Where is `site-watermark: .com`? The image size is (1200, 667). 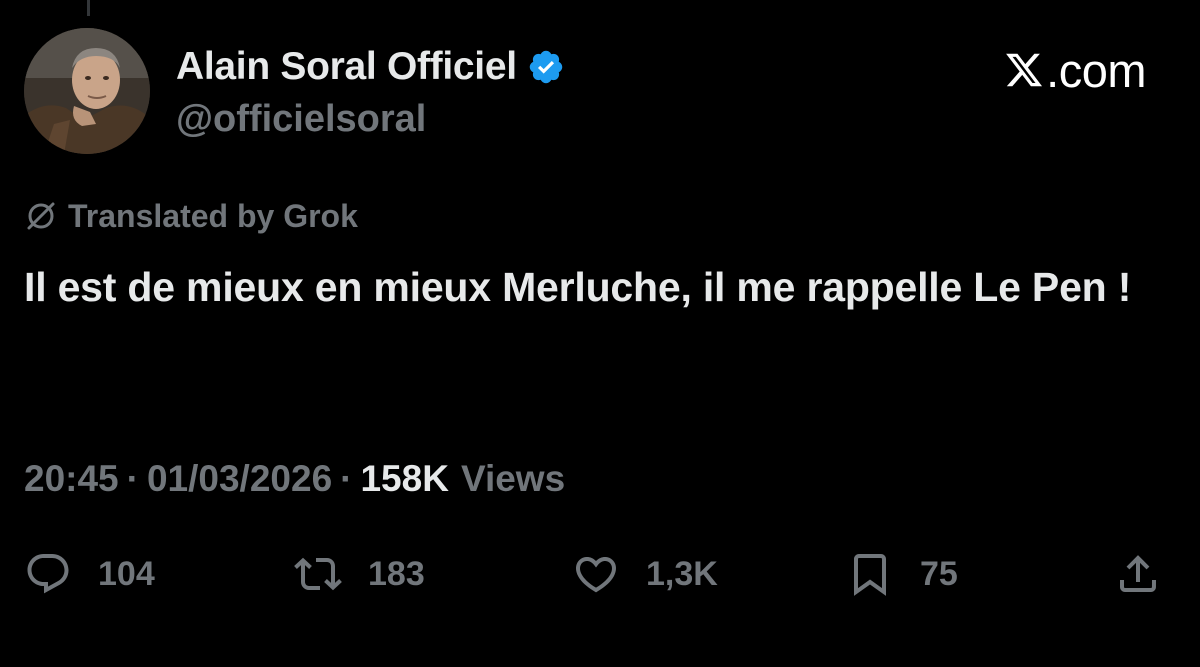
site-watermark: .com is located at coordinates (1075, 70).